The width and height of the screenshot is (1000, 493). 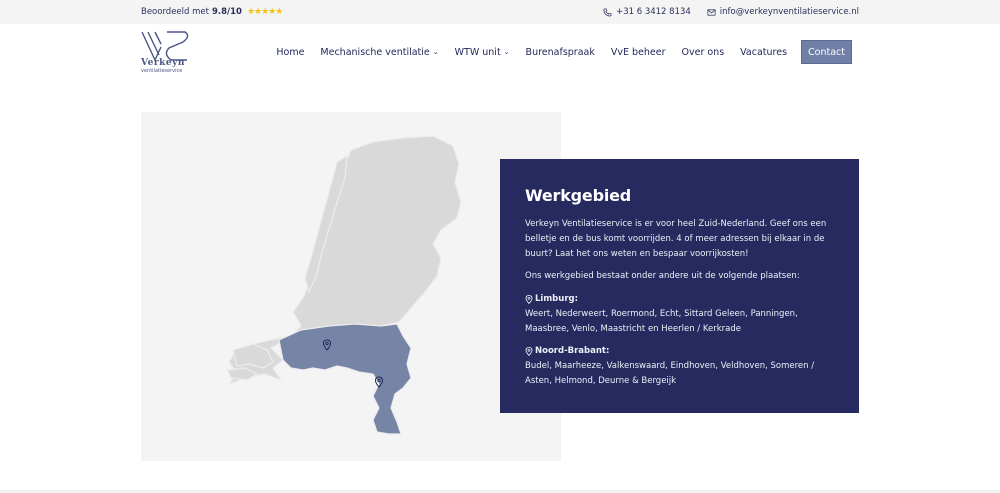 What do you see at coordinates (711, 12) in the screenshot?
I see `mail-icon` at bounding box center [711, 12].